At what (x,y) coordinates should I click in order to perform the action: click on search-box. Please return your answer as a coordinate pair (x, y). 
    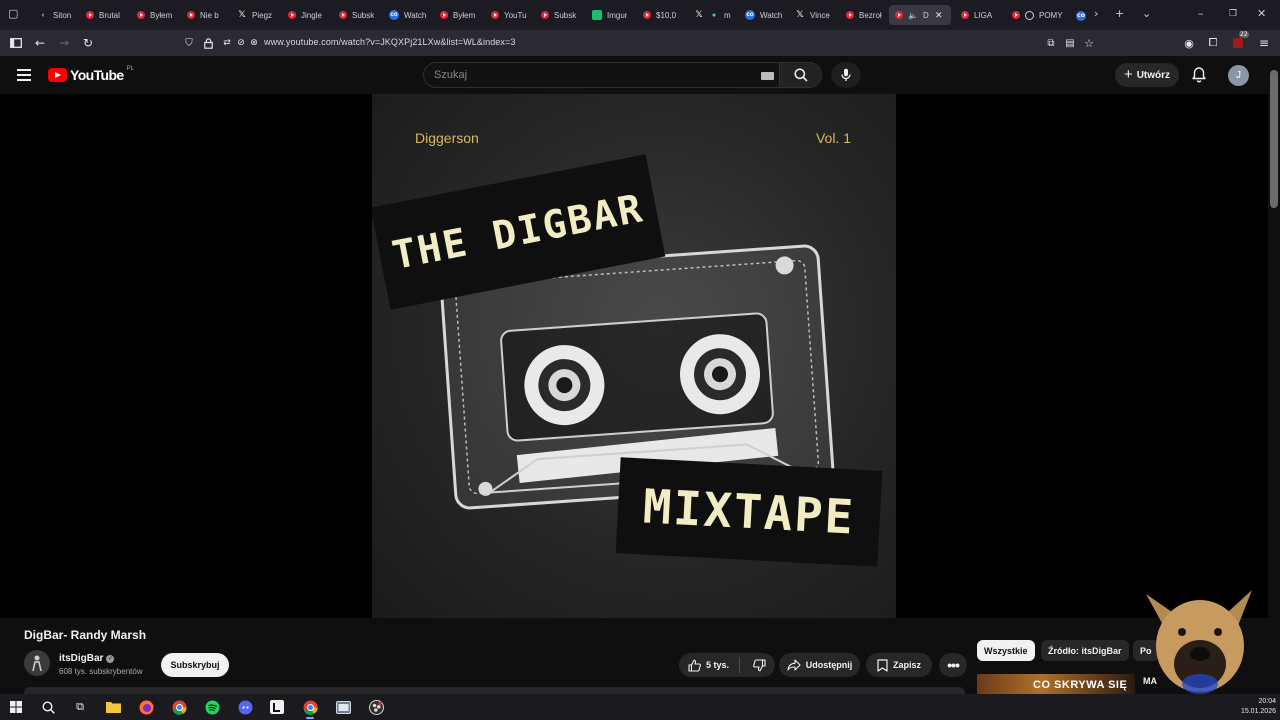
    Looking at the image, I should click on (601, 75).